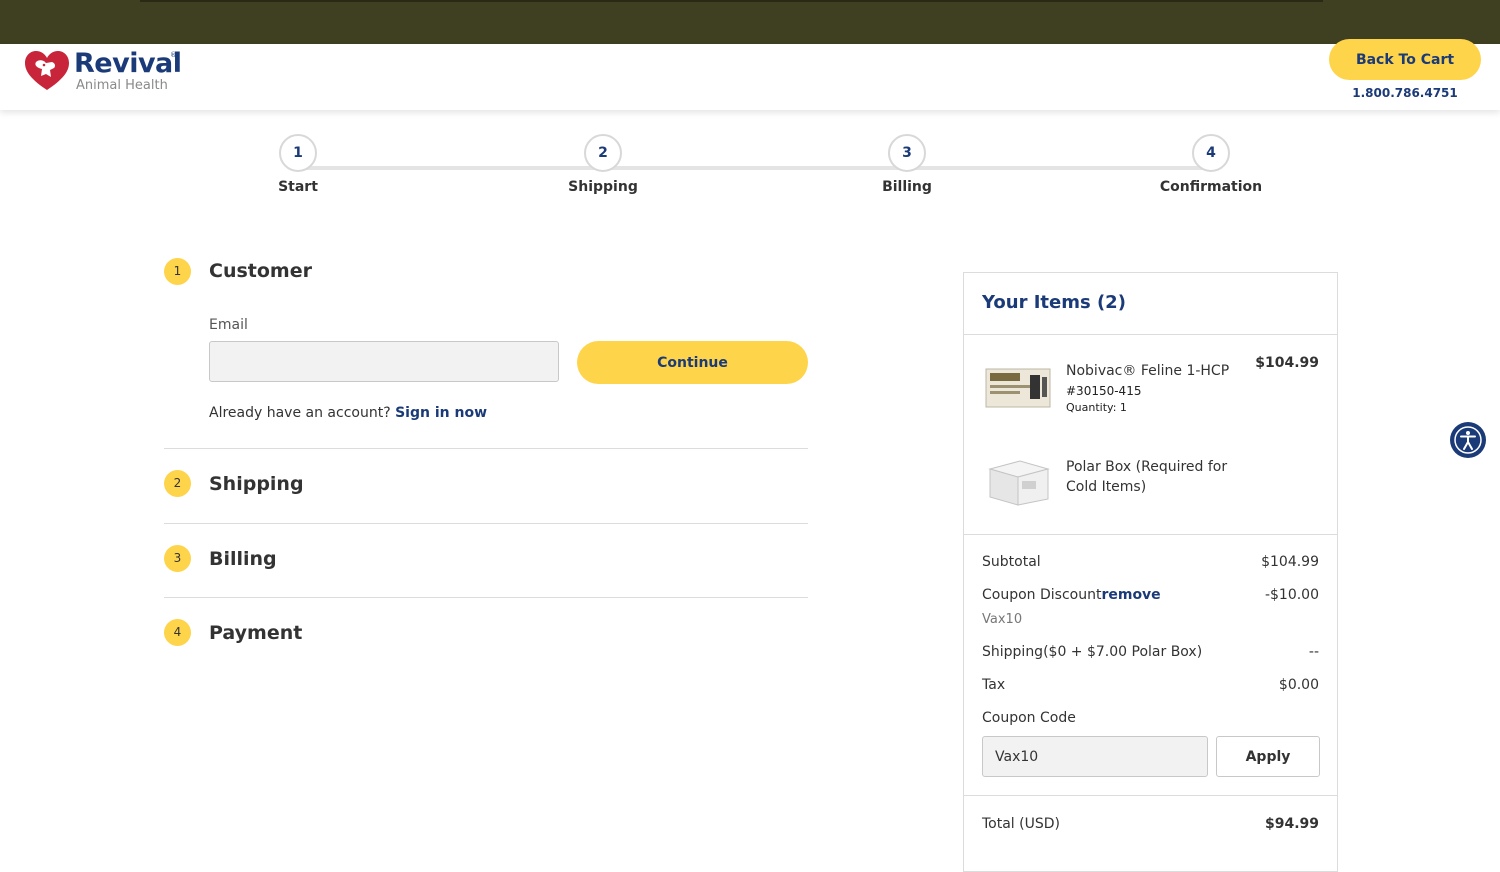 The width and height of the screenshot is (1500, 872). I want to click on step-label: Billing, so click(907, 187).